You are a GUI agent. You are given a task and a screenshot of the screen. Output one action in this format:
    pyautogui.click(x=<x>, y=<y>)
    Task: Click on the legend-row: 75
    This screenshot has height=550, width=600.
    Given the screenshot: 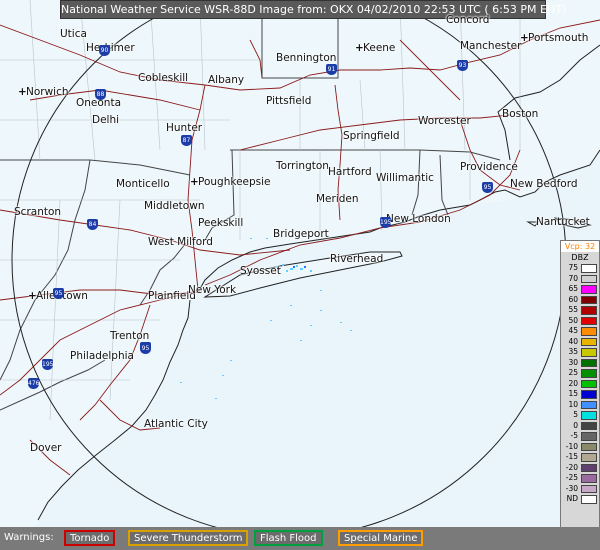 What is the action you would take?
    pyautogui.click(x=580, y=268)
    